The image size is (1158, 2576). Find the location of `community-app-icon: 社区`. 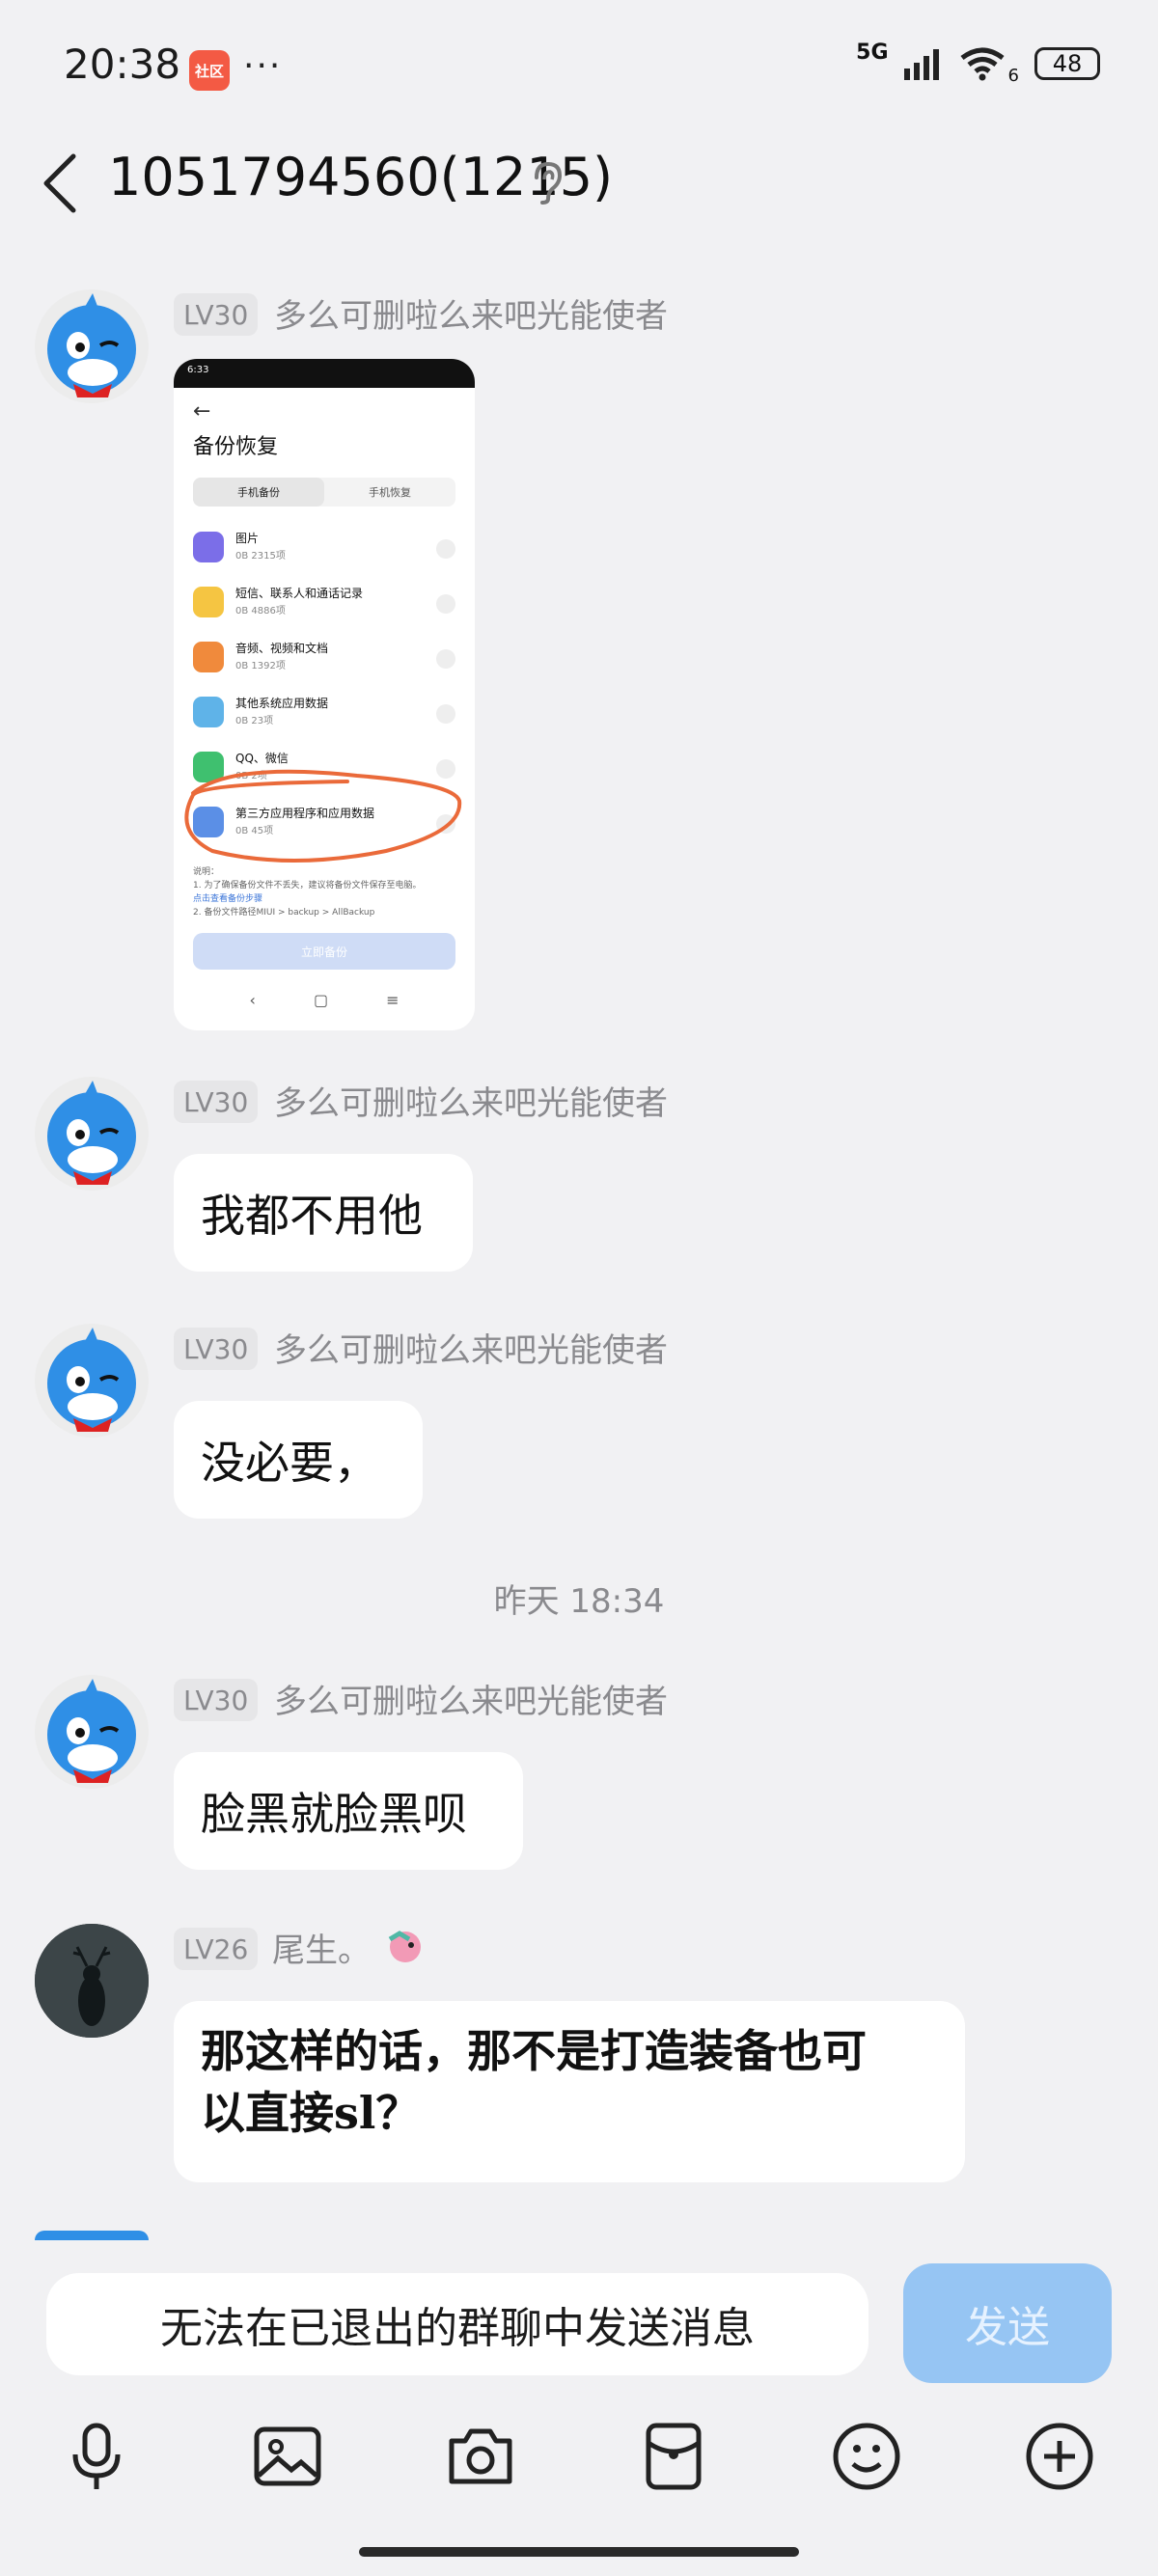

community-app-icon: 社区 is located at coordinates (209, 70).